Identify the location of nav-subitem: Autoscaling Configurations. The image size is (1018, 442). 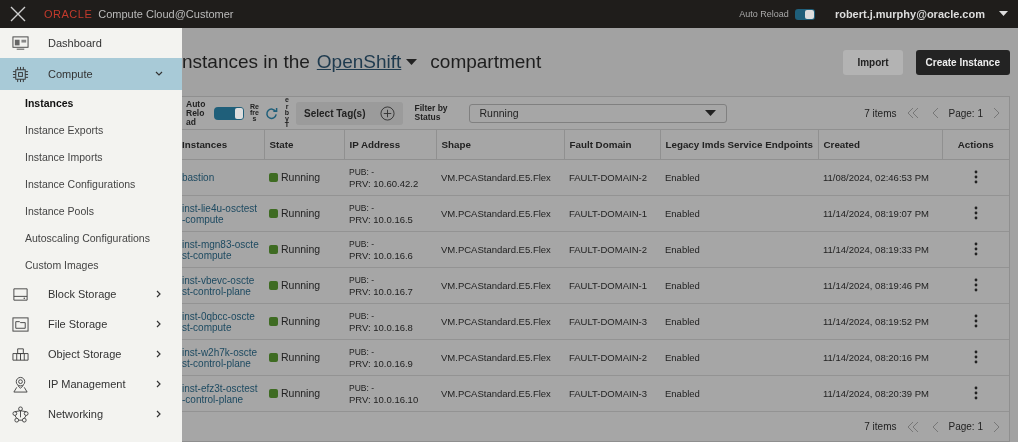
(91, 238).